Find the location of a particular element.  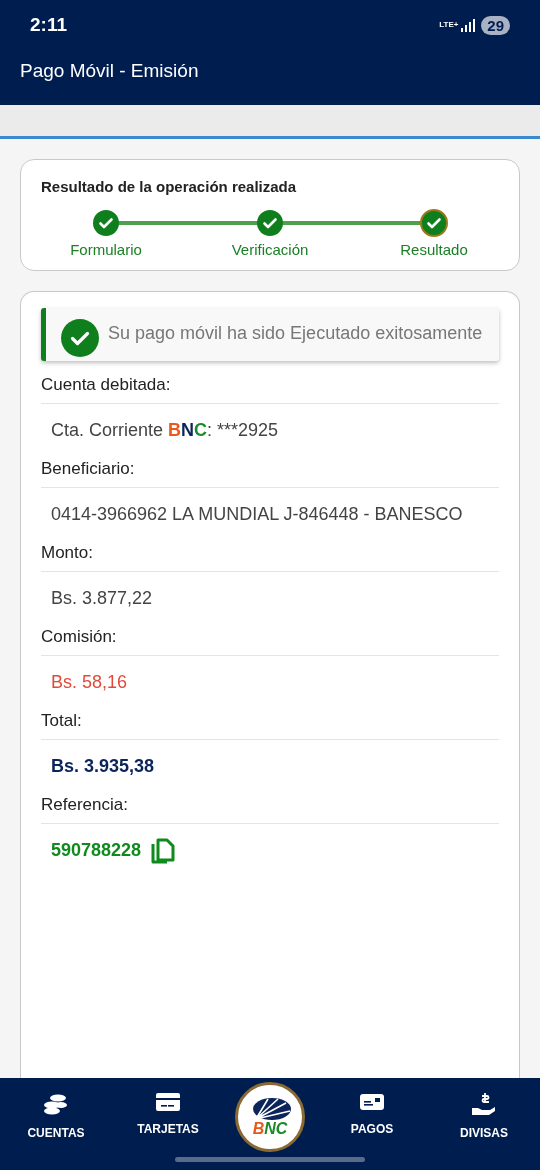

detail-value: Bs. 3.935,38 is located at coordinates (103, 766).